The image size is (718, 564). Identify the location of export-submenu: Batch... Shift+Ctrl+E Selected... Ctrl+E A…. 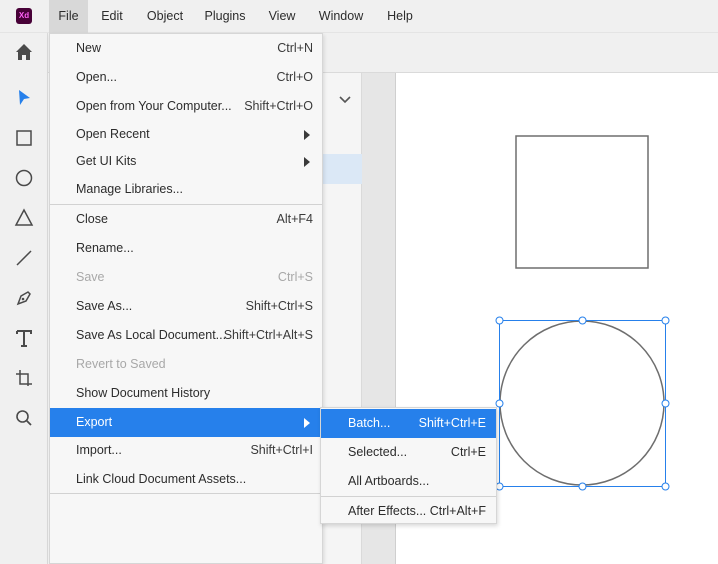
(408, 465).